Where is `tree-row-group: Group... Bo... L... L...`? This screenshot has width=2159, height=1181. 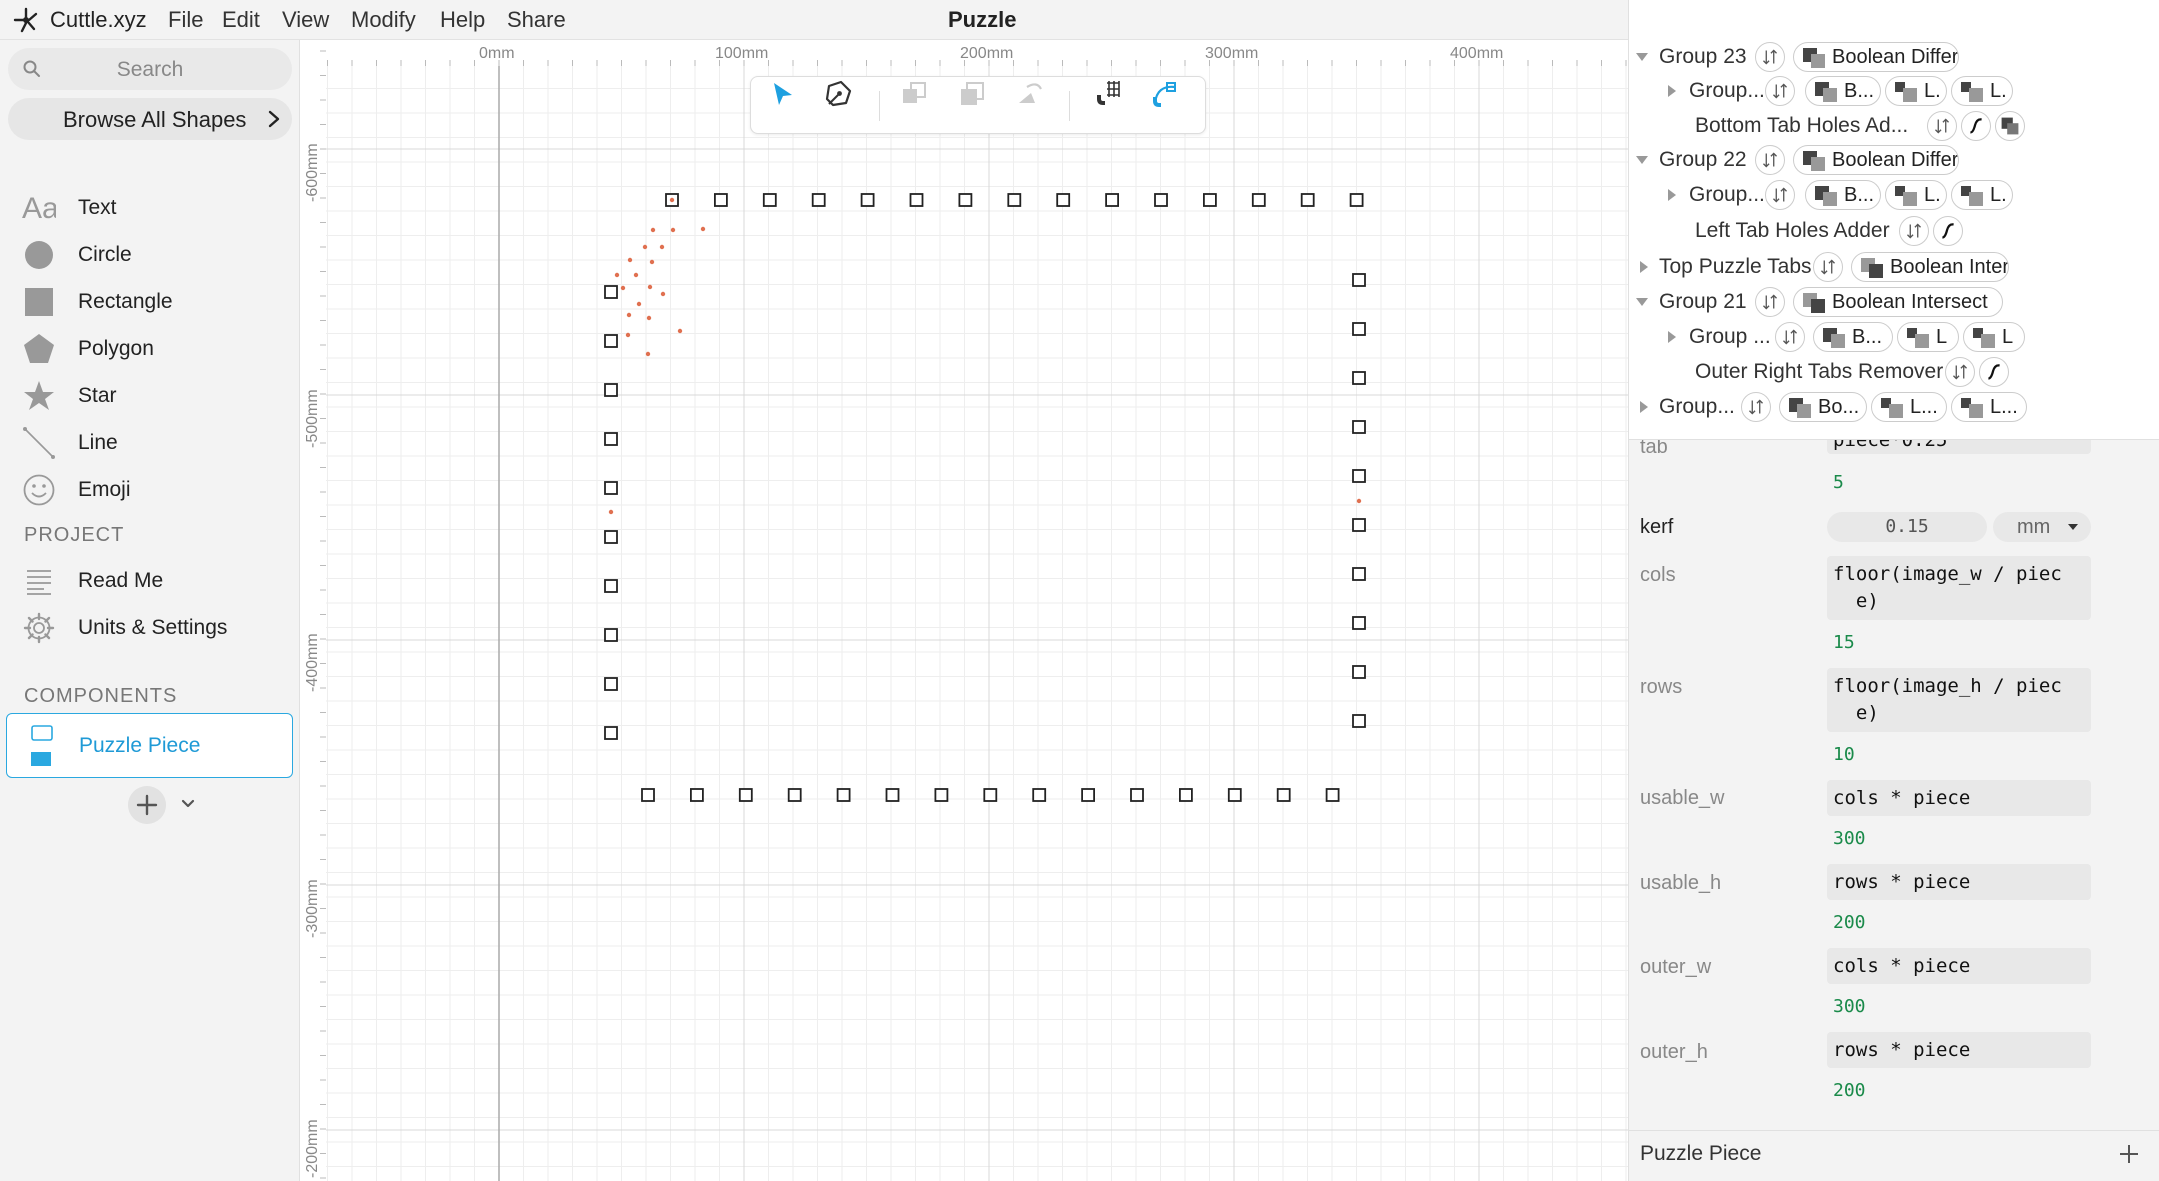
tree-row-group: Group... Bo... L... L... is located at coordinates (1894, 407).